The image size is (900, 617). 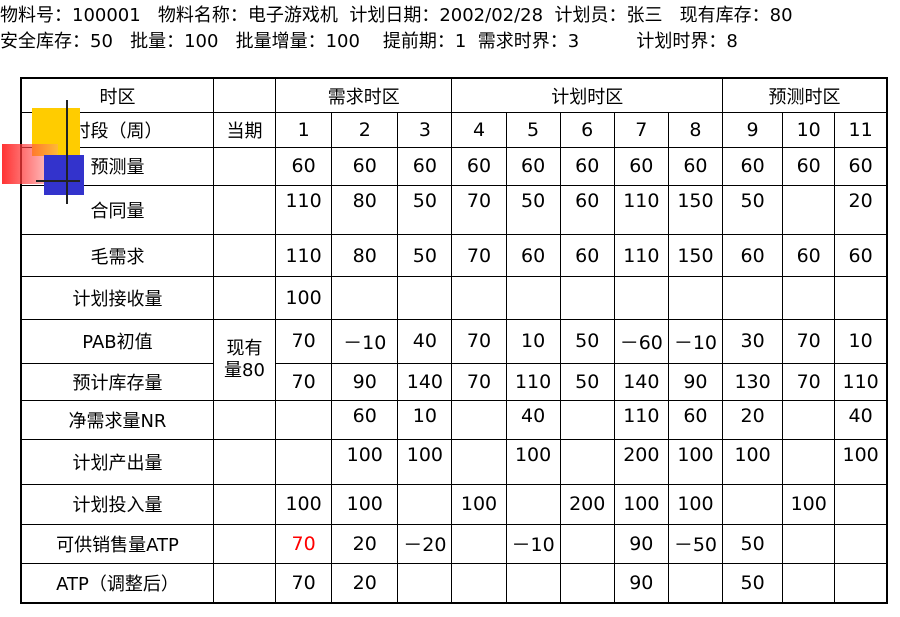 What do you see at coordinates (695, 544) in the screenshot?
I see `value-cell: －50` at bounding box center [695, 544].